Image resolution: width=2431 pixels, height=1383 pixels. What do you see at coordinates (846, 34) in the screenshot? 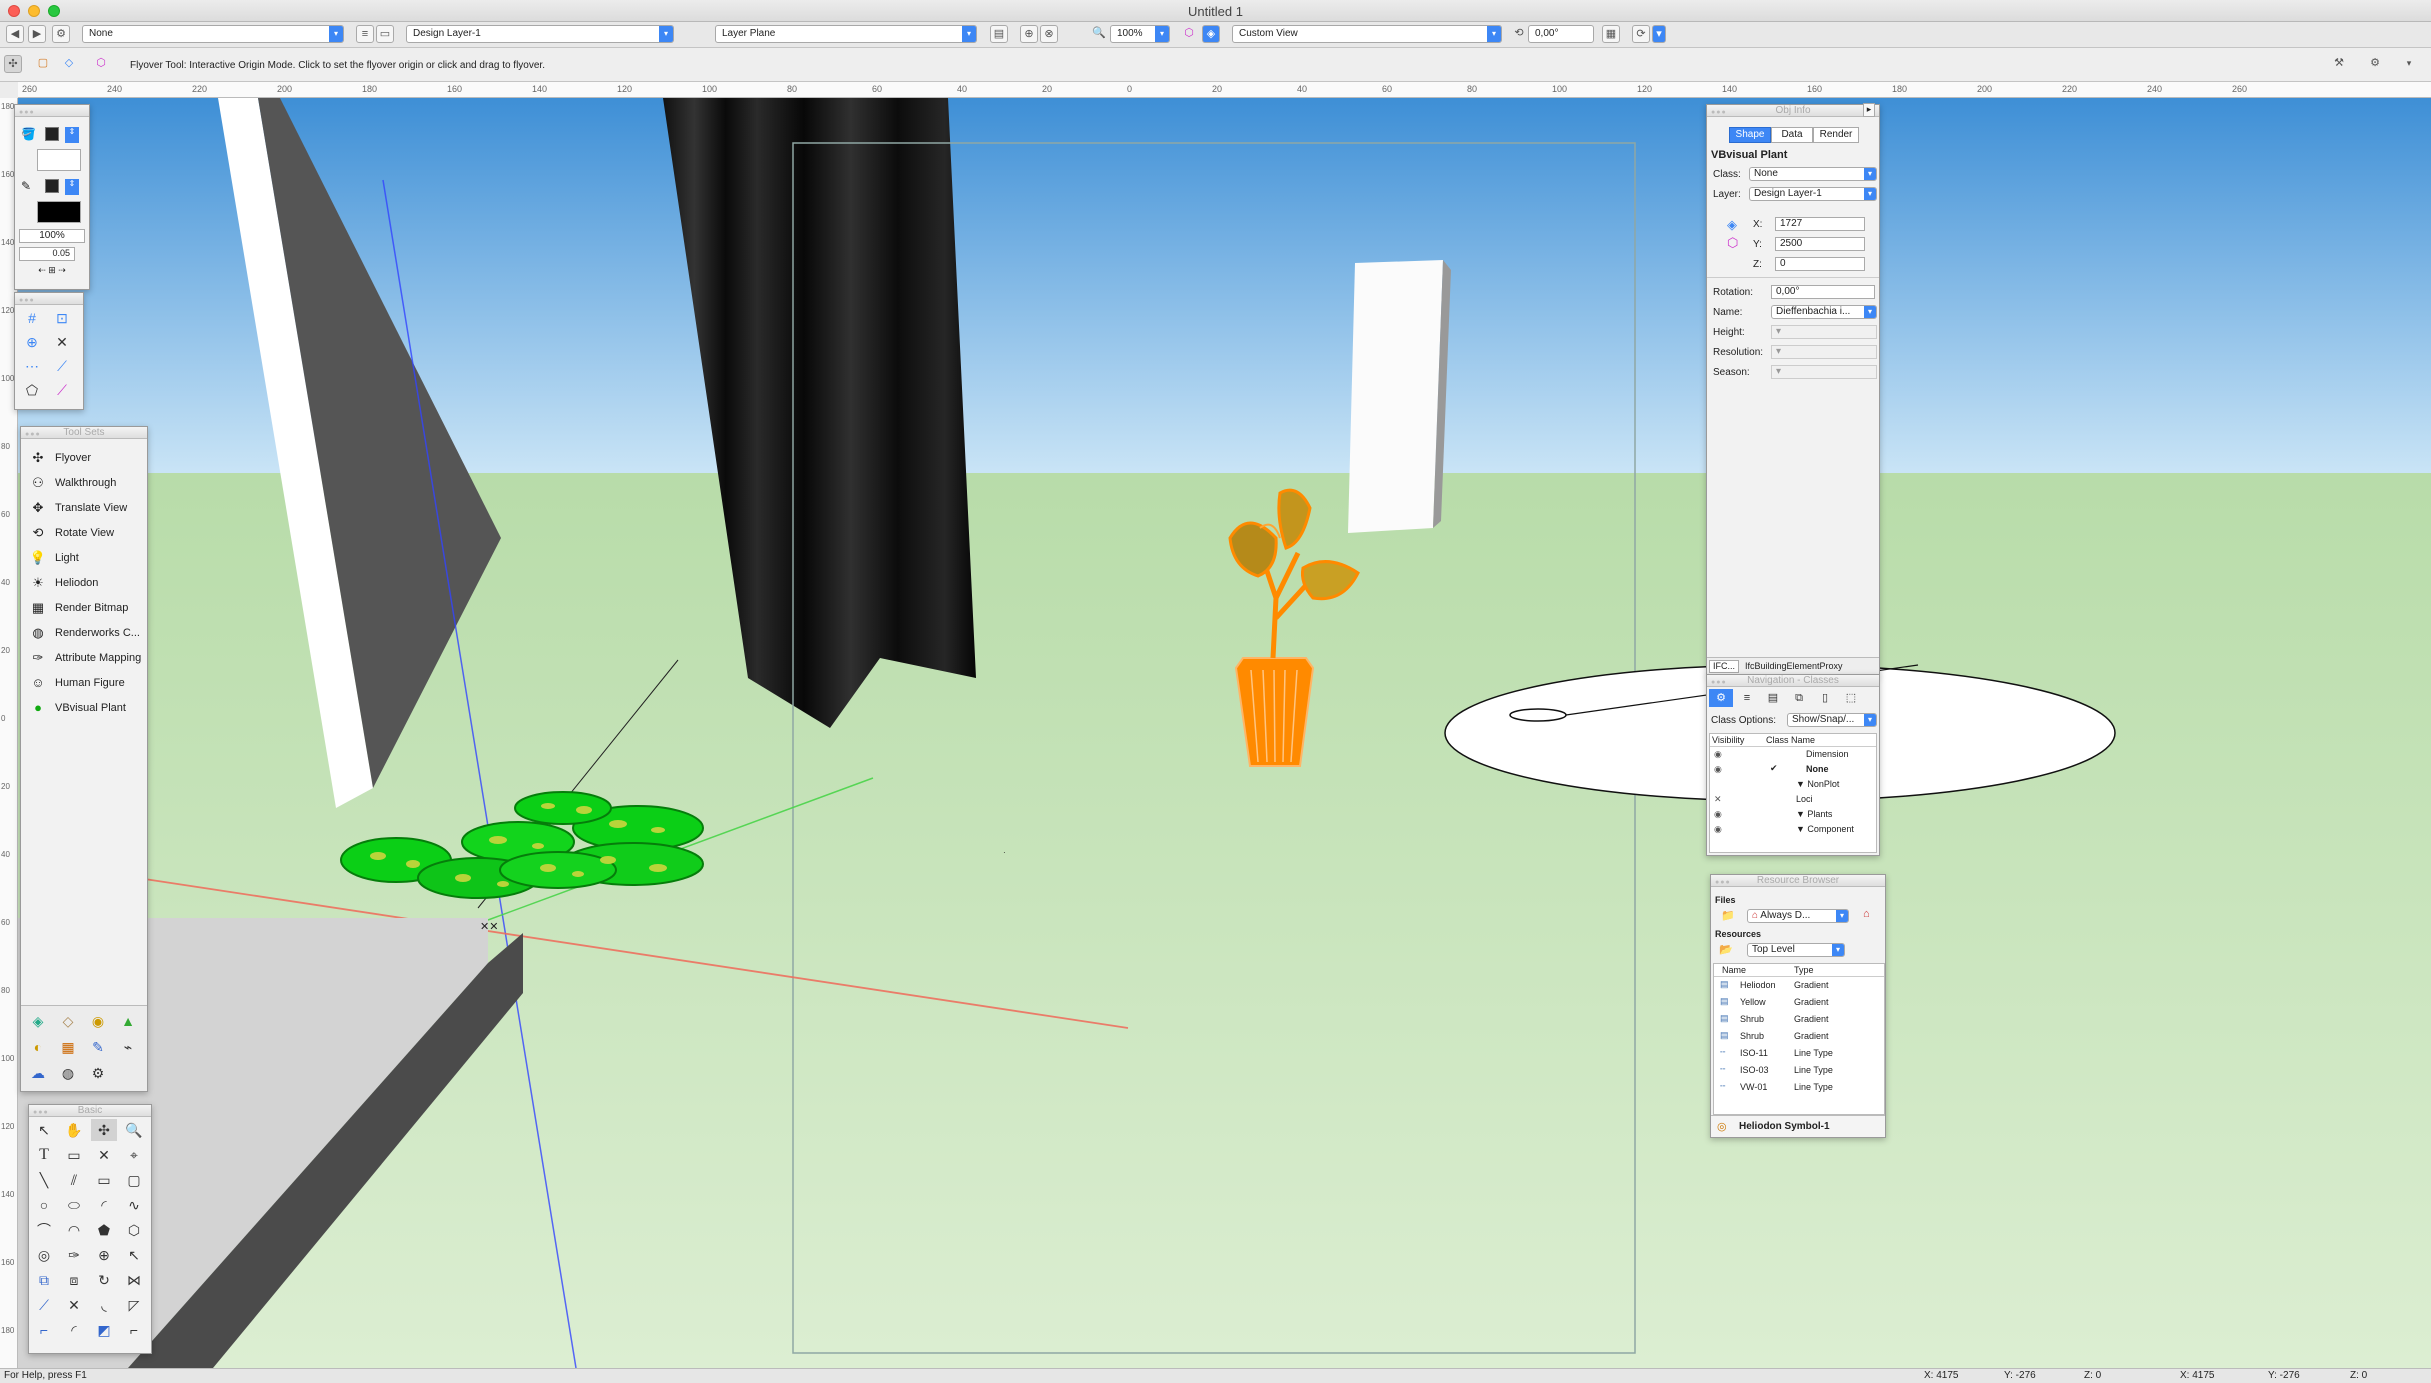
I see `working-plane-select: Layer Plane ▾` at bounding box center [846, 34].